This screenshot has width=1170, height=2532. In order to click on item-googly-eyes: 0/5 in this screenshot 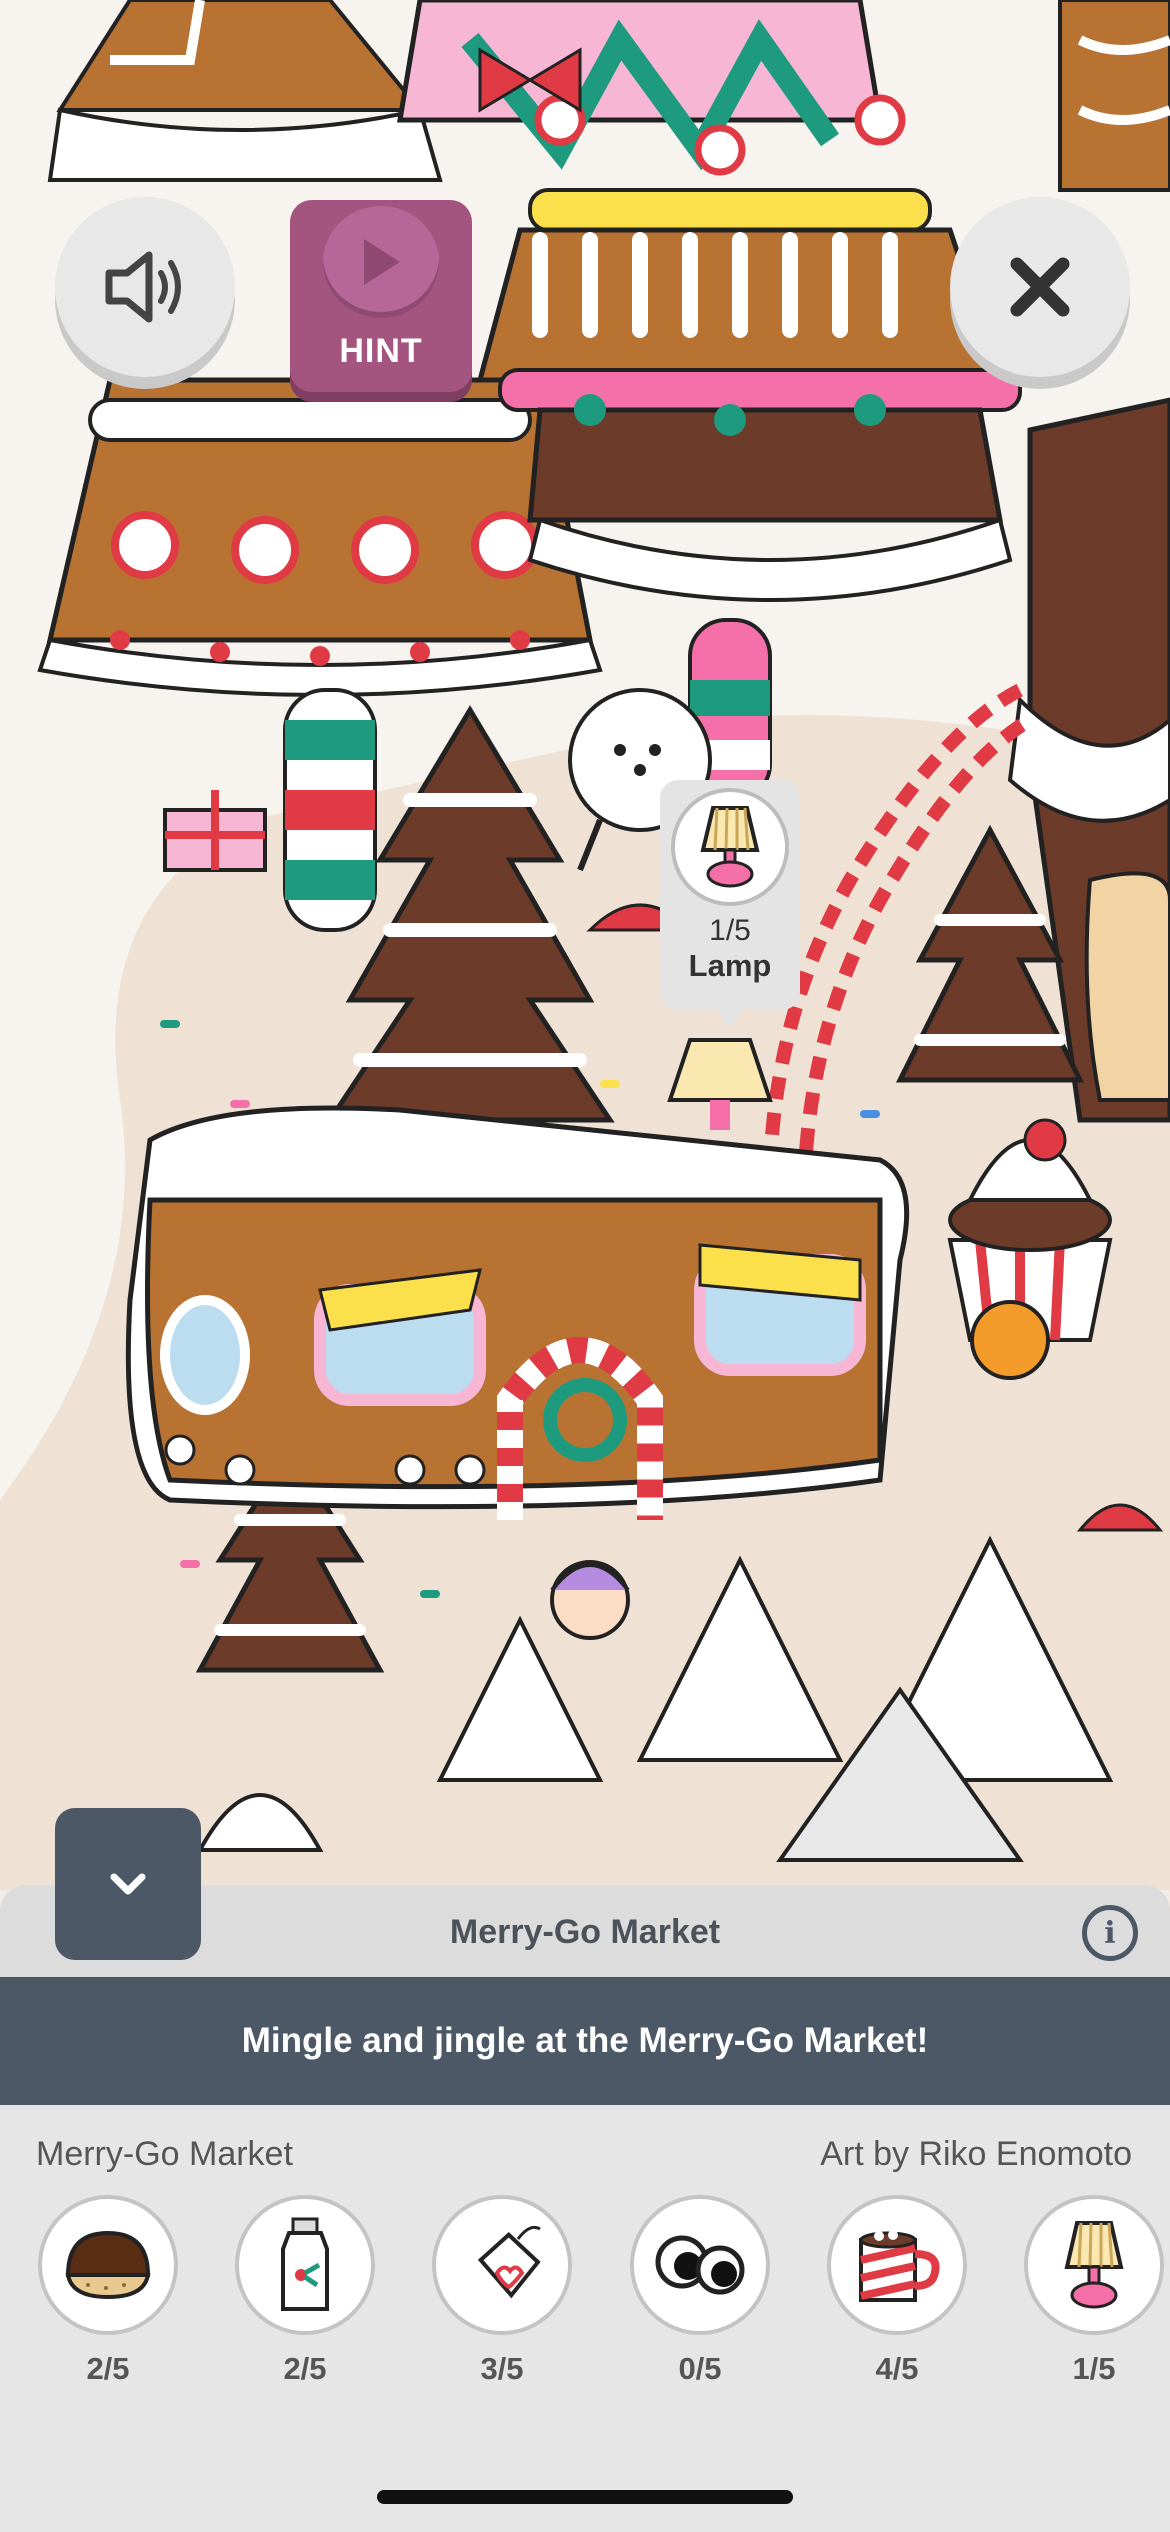, I will do `click(700, 2291)`.